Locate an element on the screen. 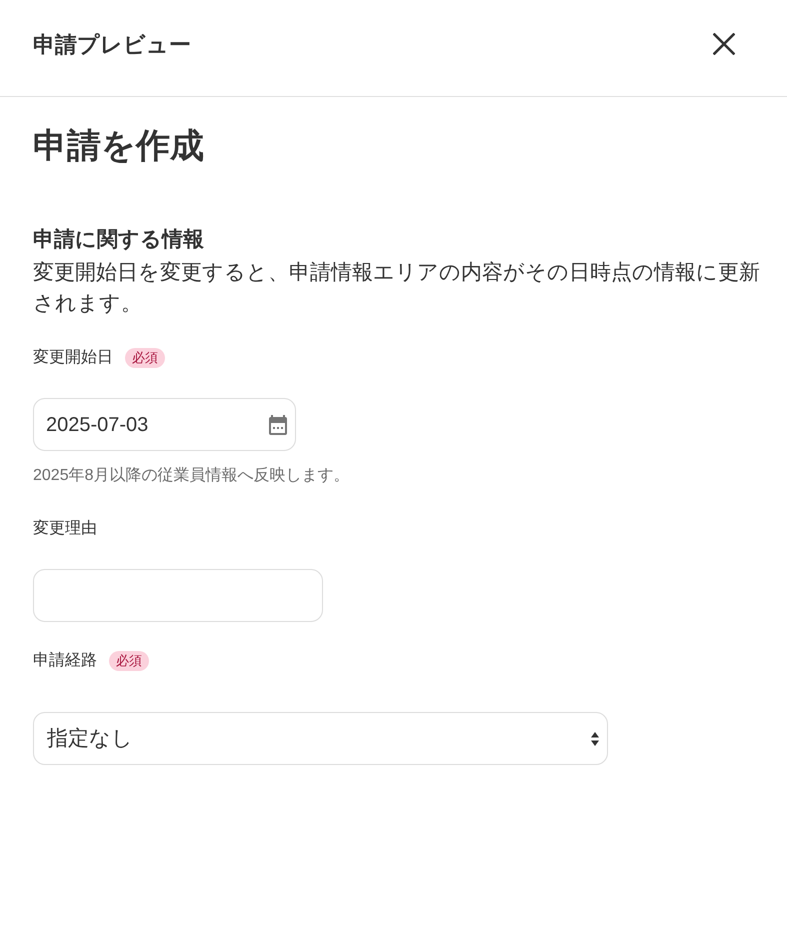 The image size is (787, 934). close-icon is located at coordinates (724, 44).